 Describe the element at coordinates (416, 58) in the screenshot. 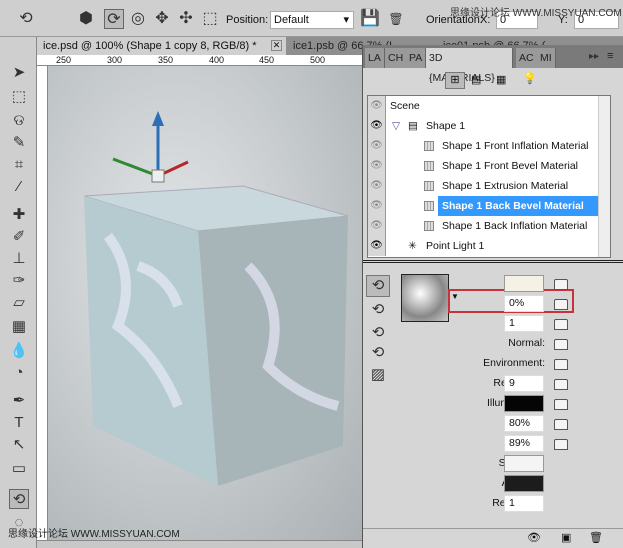

I see `tab-paths: PA` at that location.